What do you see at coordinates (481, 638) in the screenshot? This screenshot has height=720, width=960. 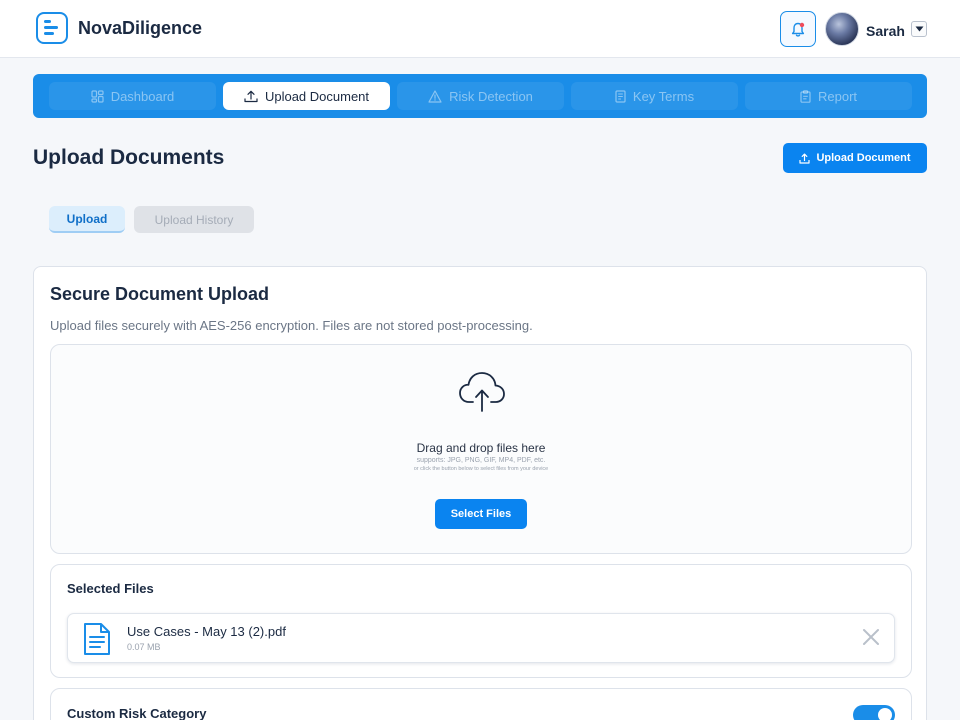 I see `file-list-item: Use Cases - May 13 (2).pdf 0.07 MB` at bounding box center [481, 638].